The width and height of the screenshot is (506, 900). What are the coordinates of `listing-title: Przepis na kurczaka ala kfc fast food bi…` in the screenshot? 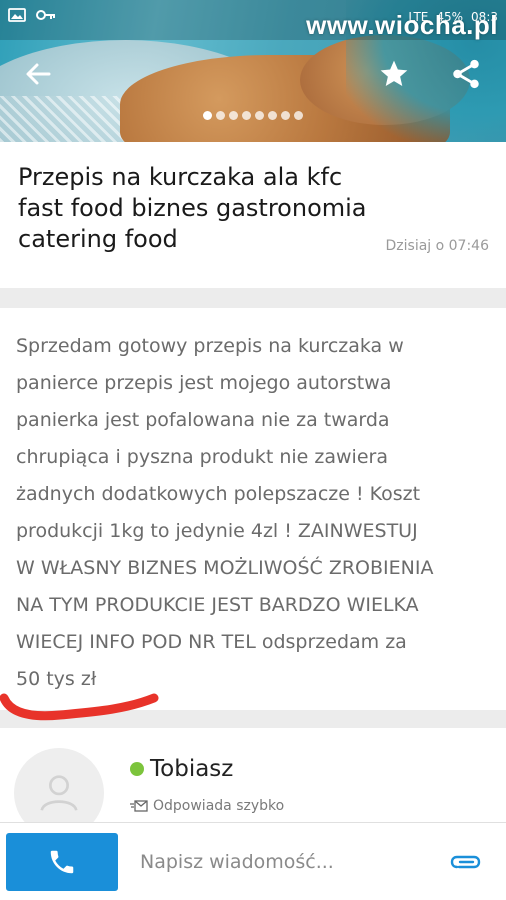 It's located at (192, 208).